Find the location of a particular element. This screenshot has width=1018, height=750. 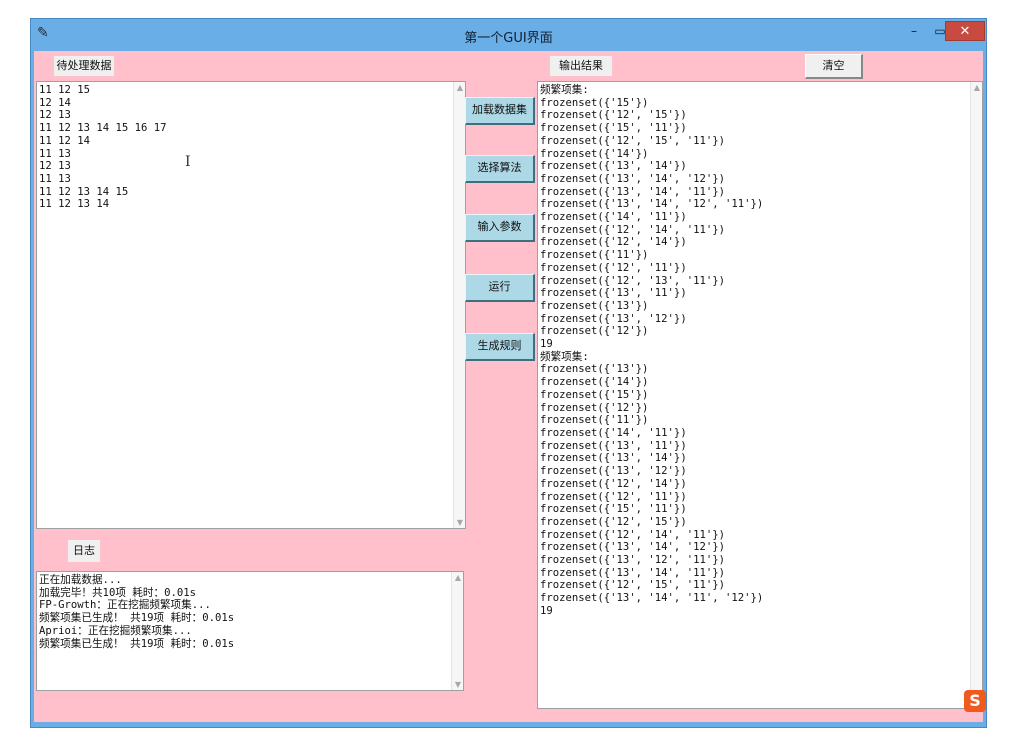

text-line: 12 14 is located at coordinates (55, 102).